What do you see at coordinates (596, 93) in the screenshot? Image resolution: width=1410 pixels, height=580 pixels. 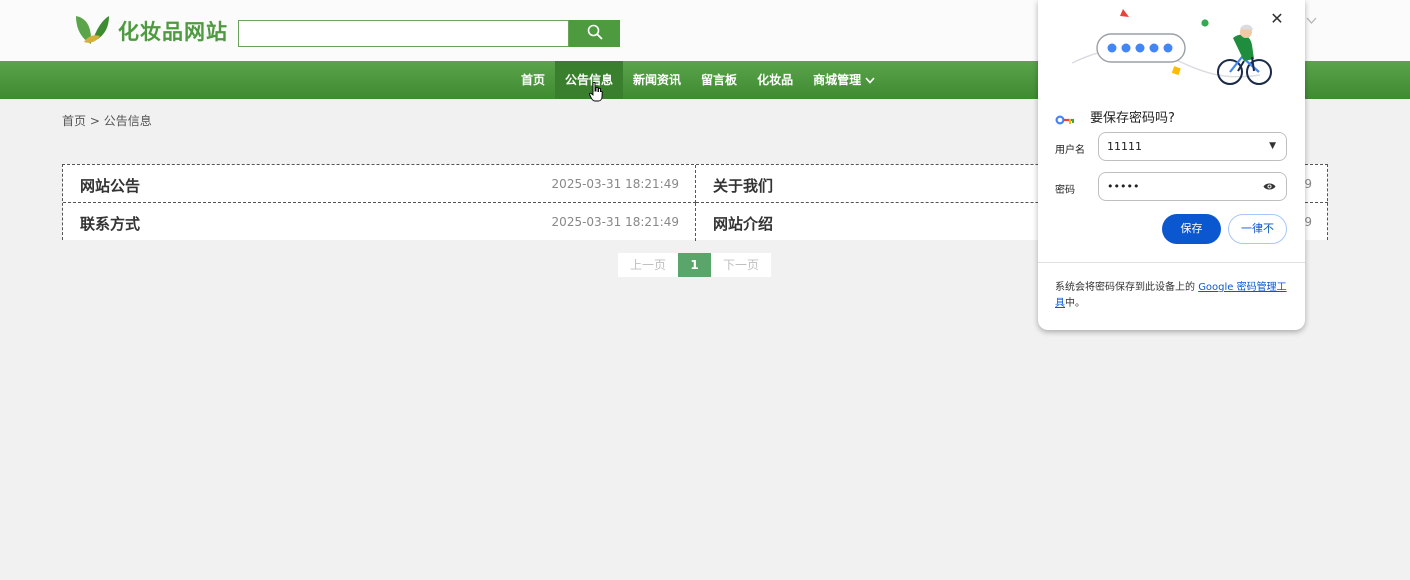 I see `hand-pointer-icon` at bounding box center [596, 93].